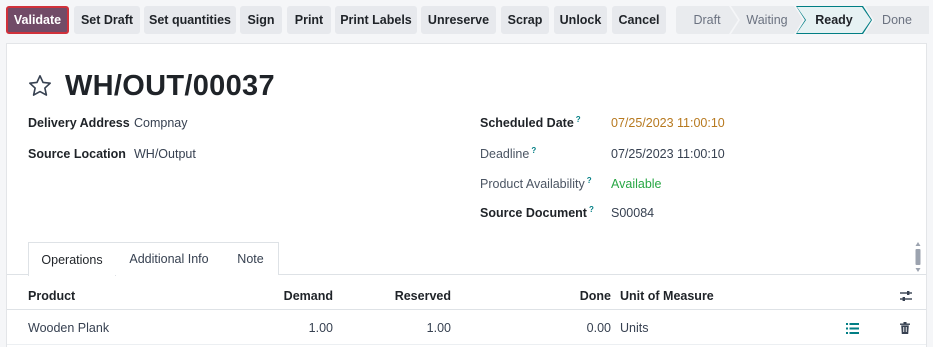 This screenshot has height=347, width=933. I want to click on trash-icon, so click(906, 328).